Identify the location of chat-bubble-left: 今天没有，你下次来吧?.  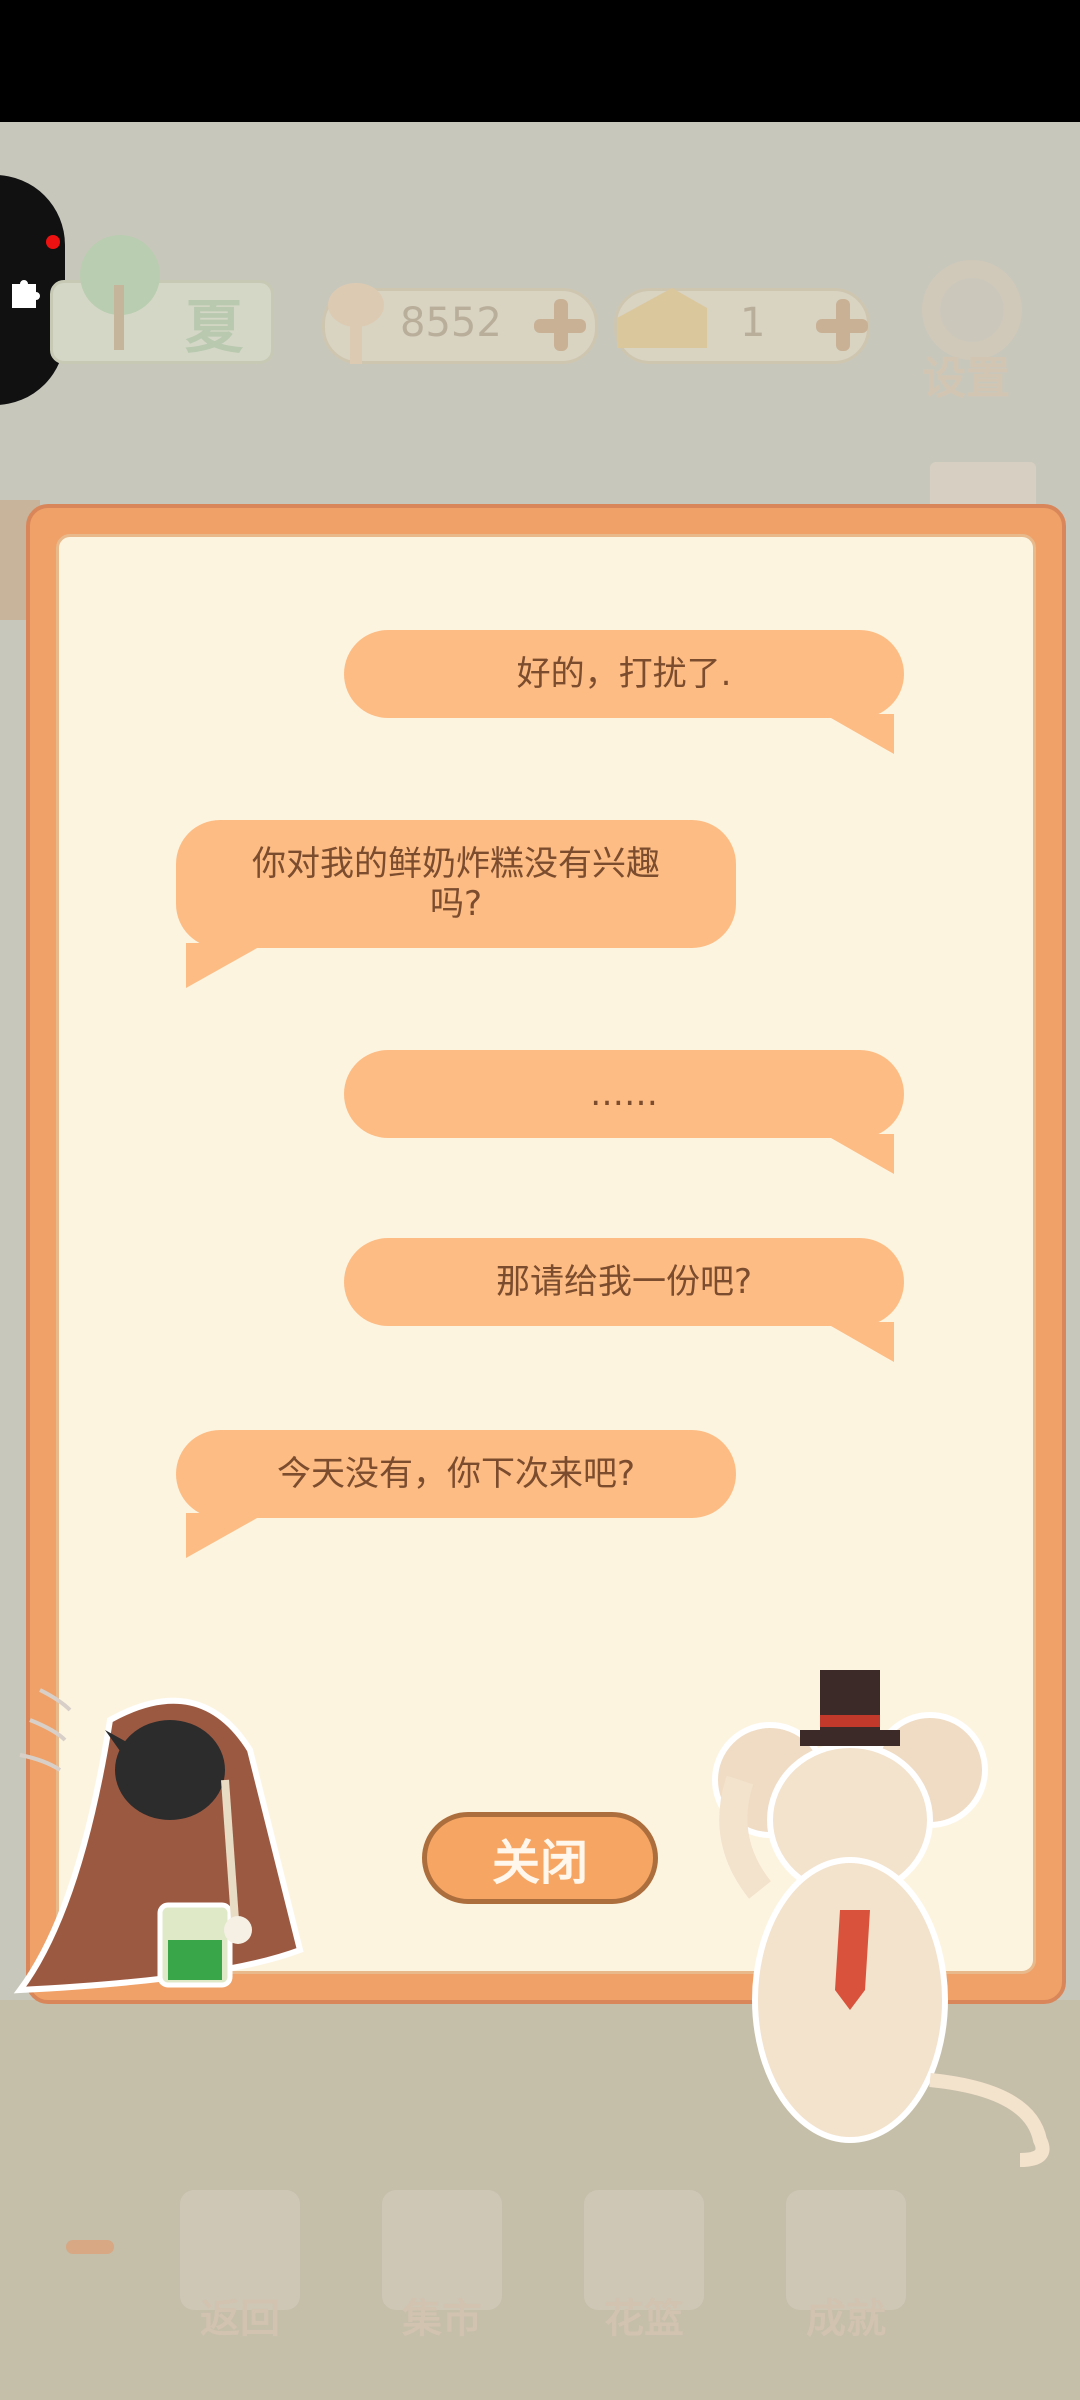
(456, 1494).